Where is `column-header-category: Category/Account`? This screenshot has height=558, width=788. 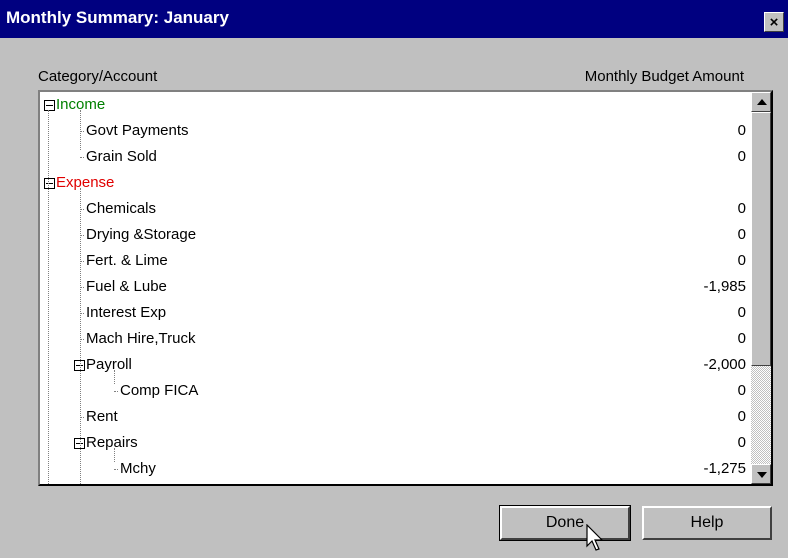
column-header-category: Category/Account is located at coordinates (98, 76).